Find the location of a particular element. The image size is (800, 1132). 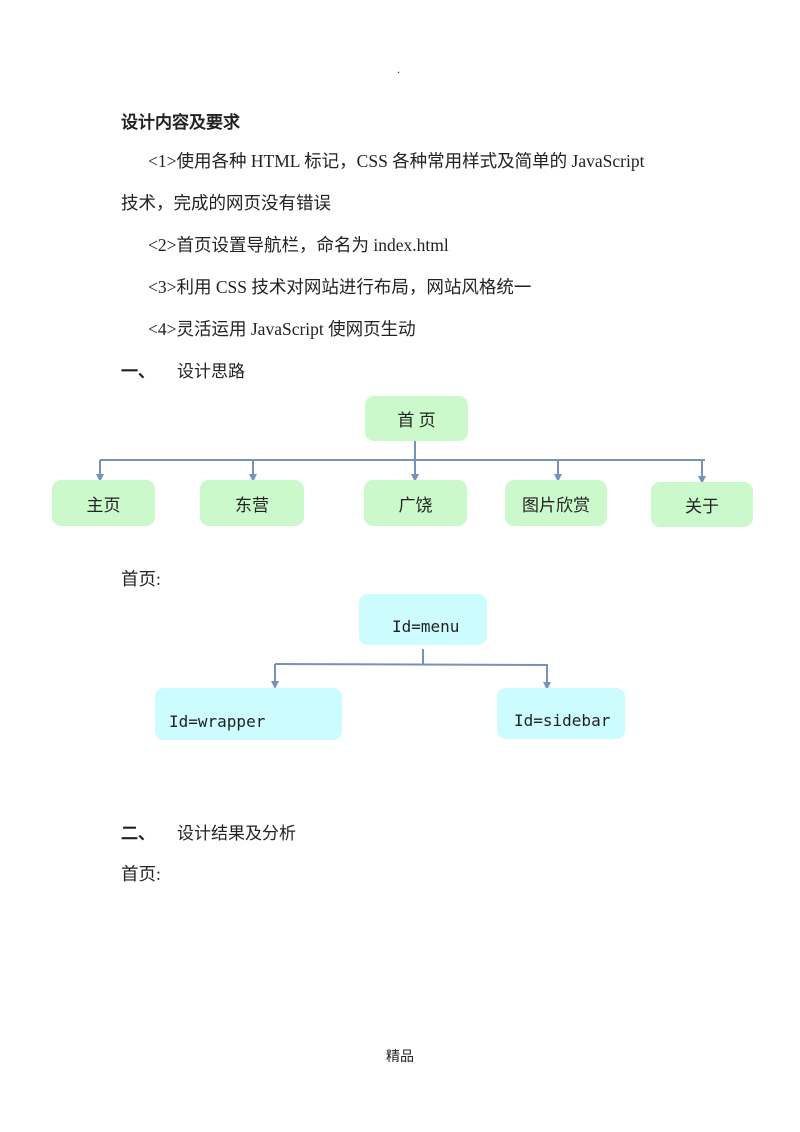

d1-child-box: 东营 is located at coordinates (252, 503).